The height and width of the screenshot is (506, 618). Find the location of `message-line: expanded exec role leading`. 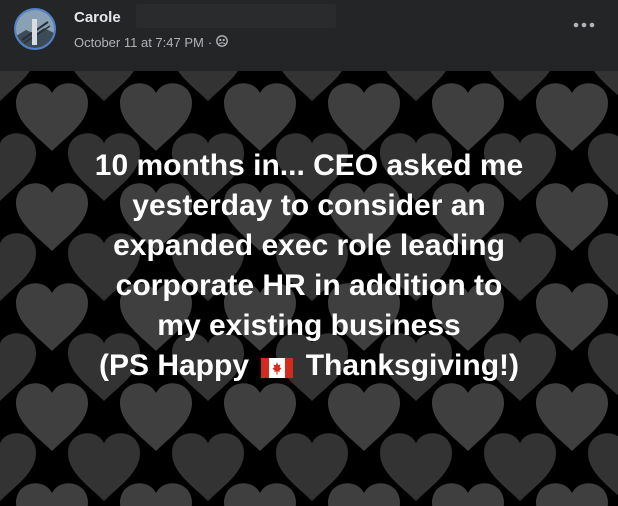

message-line: expanded exec role leading is located at coordinates (309, 245).